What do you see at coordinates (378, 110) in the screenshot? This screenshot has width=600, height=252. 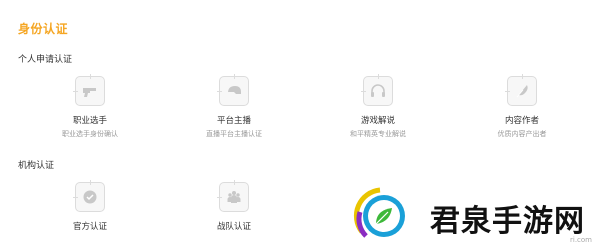 I see `card-commentator: 游戏解说 和平精英专业解说` at bounding box center [378, 110].